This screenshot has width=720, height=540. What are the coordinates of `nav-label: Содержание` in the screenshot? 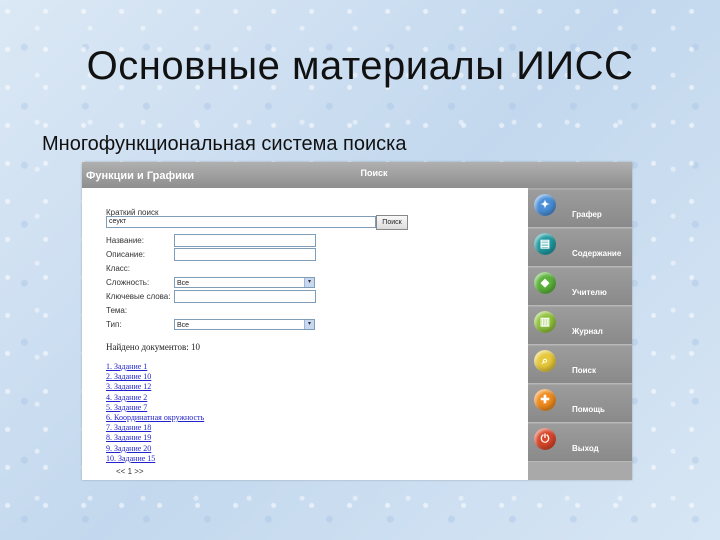 It's located at (597, 253).